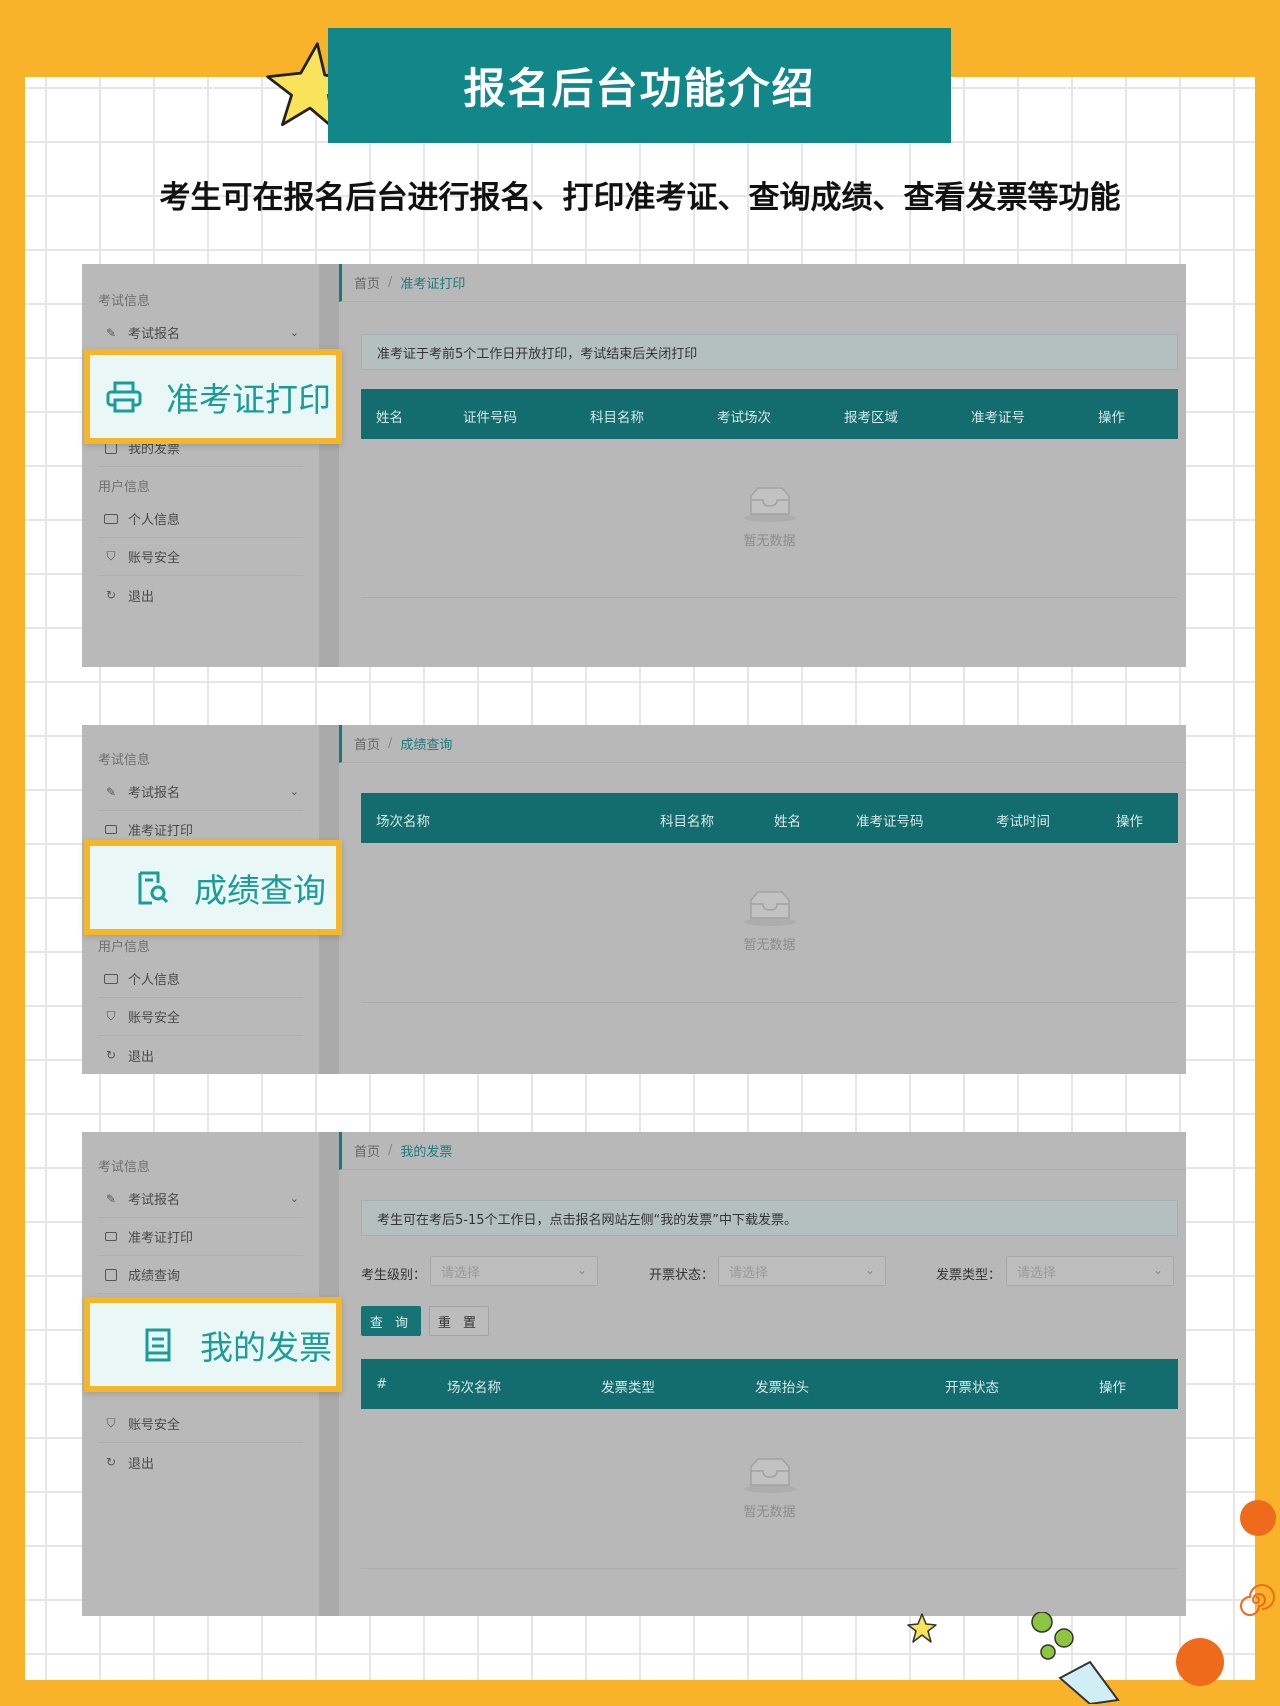 This screenshot has width=1280, height=1706. What do you see at coordinates (154, 1276) in the screenshot?
I see `sidebar-item-label: 成绩查询` at bounding box center [154, 1276].